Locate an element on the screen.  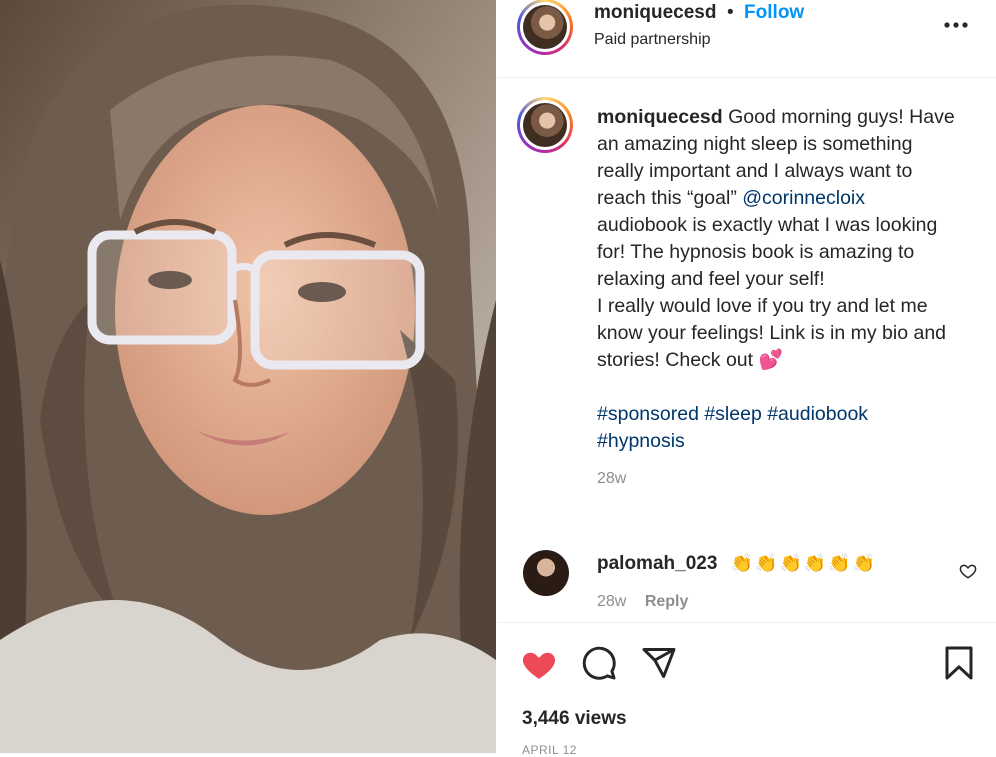
comment-icon is located at coordinates (599, 665).